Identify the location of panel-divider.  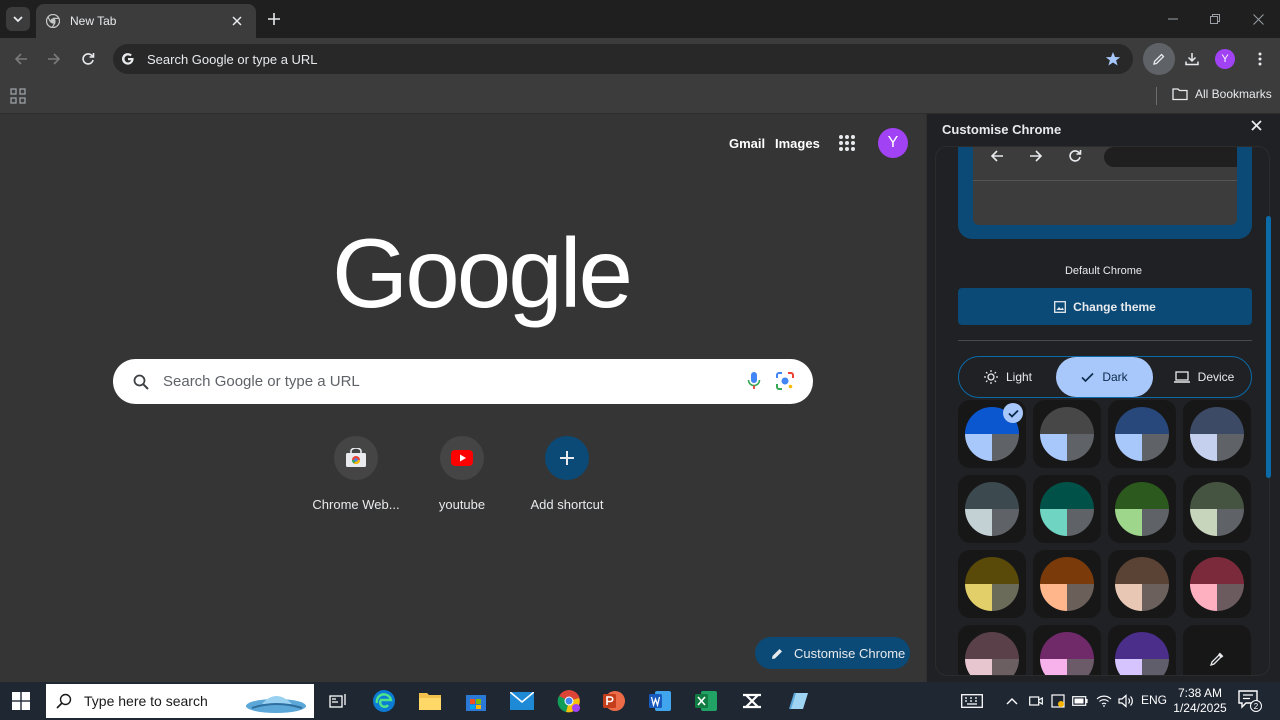
(1105, 340).